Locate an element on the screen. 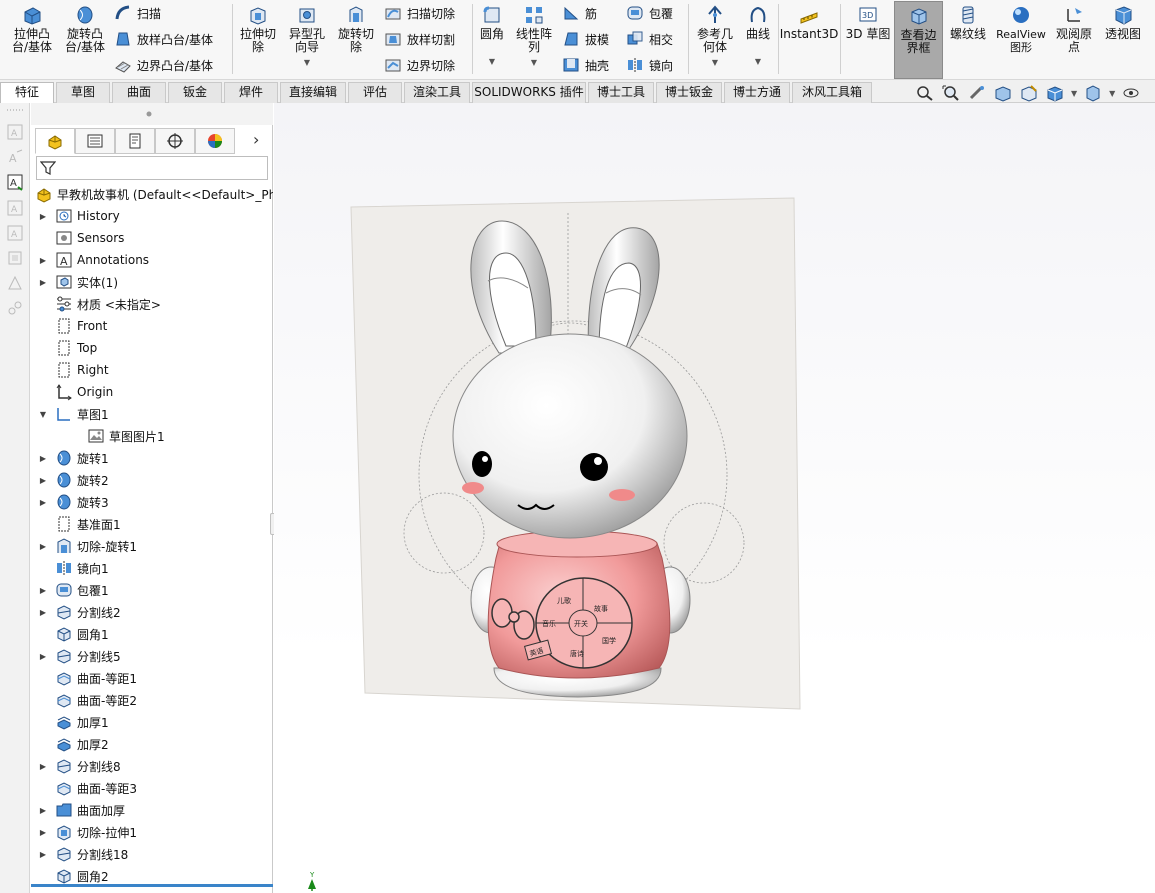 The height and width of the screenshot is (893, 1155). dynamic-annotation-icon is located at coordinates (1029, 93).